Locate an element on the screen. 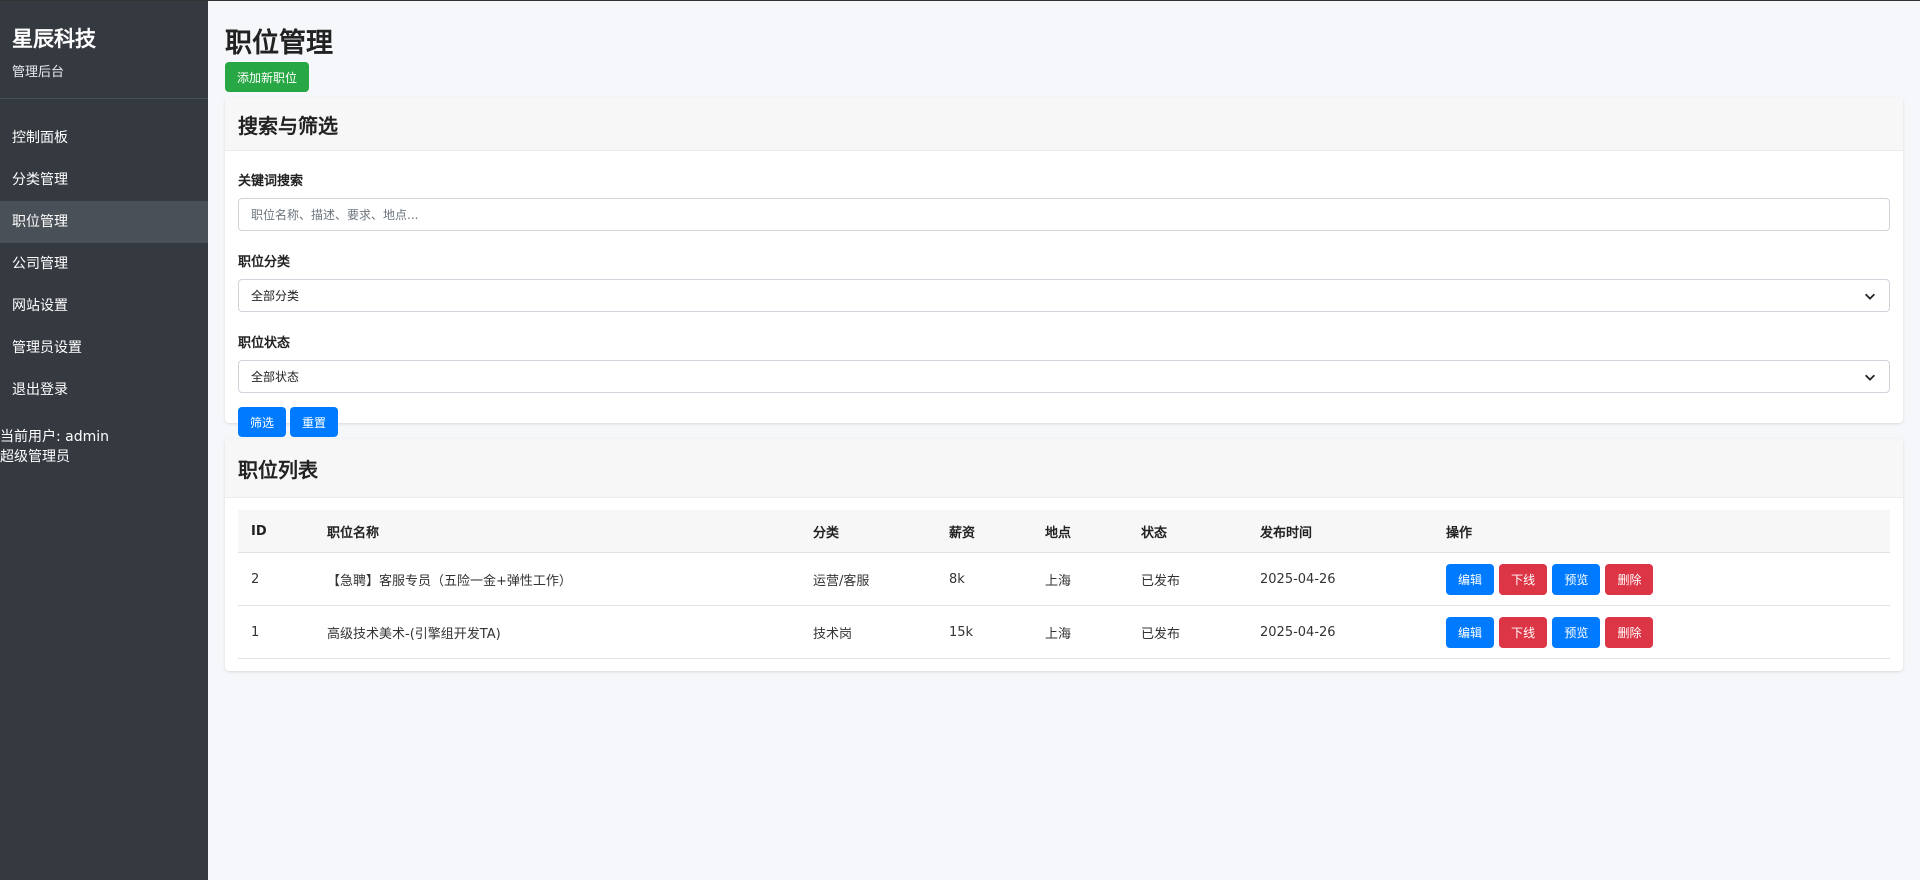 The width and height of the screenshot is (1920, 880). brand: 星辰科技 管理后台 is located at coordinates (104, 50).